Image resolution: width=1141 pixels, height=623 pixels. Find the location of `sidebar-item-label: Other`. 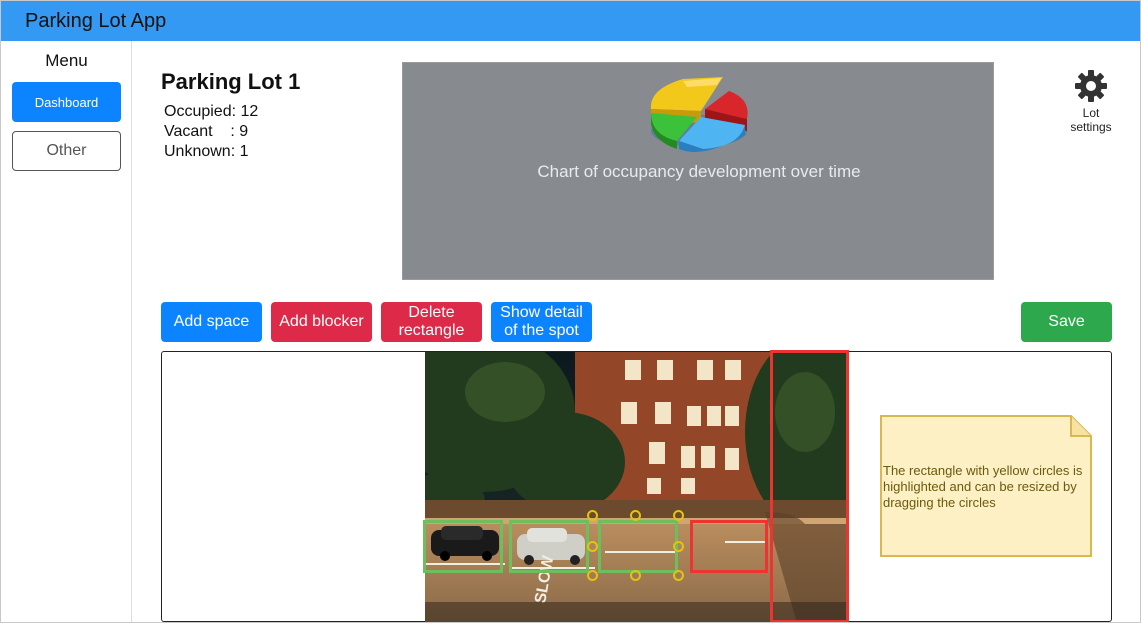

sidebar-item-label: Other is located at coordinates (66, 150).